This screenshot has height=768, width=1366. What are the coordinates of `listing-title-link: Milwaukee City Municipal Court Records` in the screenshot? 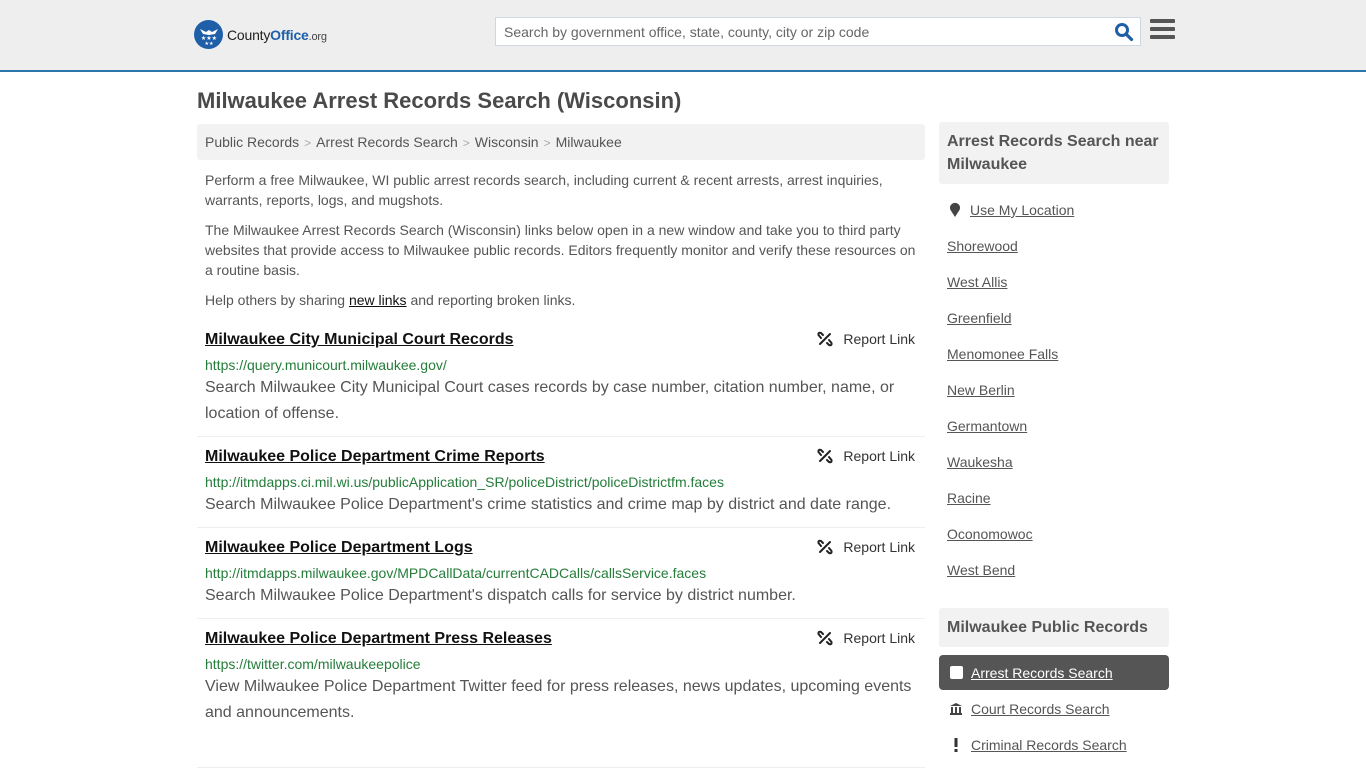 It's located at (359, 340).